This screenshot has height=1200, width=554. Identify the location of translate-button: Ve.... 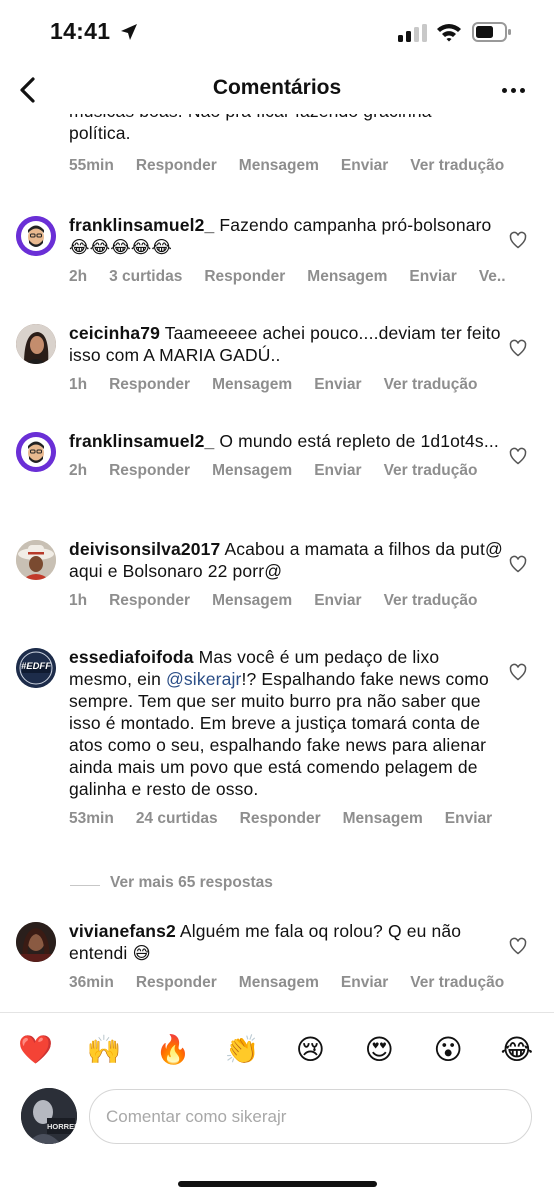
(492, 277).